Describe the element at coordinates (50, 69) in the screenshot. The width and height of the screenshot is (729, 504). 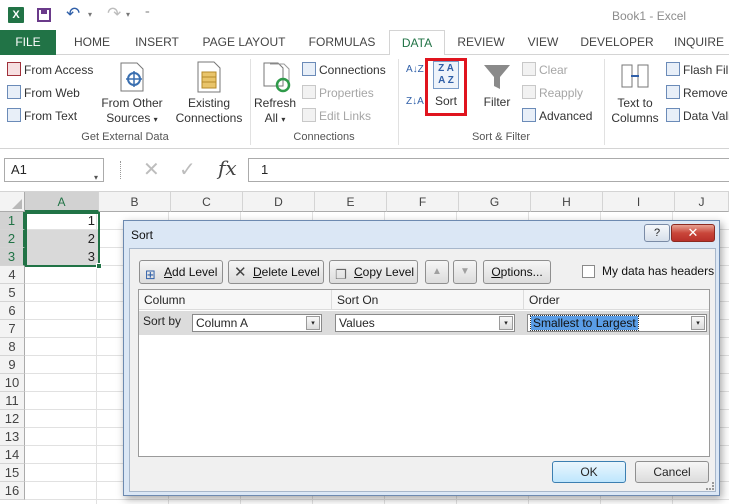
I see `from-access-button: From Access` at that location.